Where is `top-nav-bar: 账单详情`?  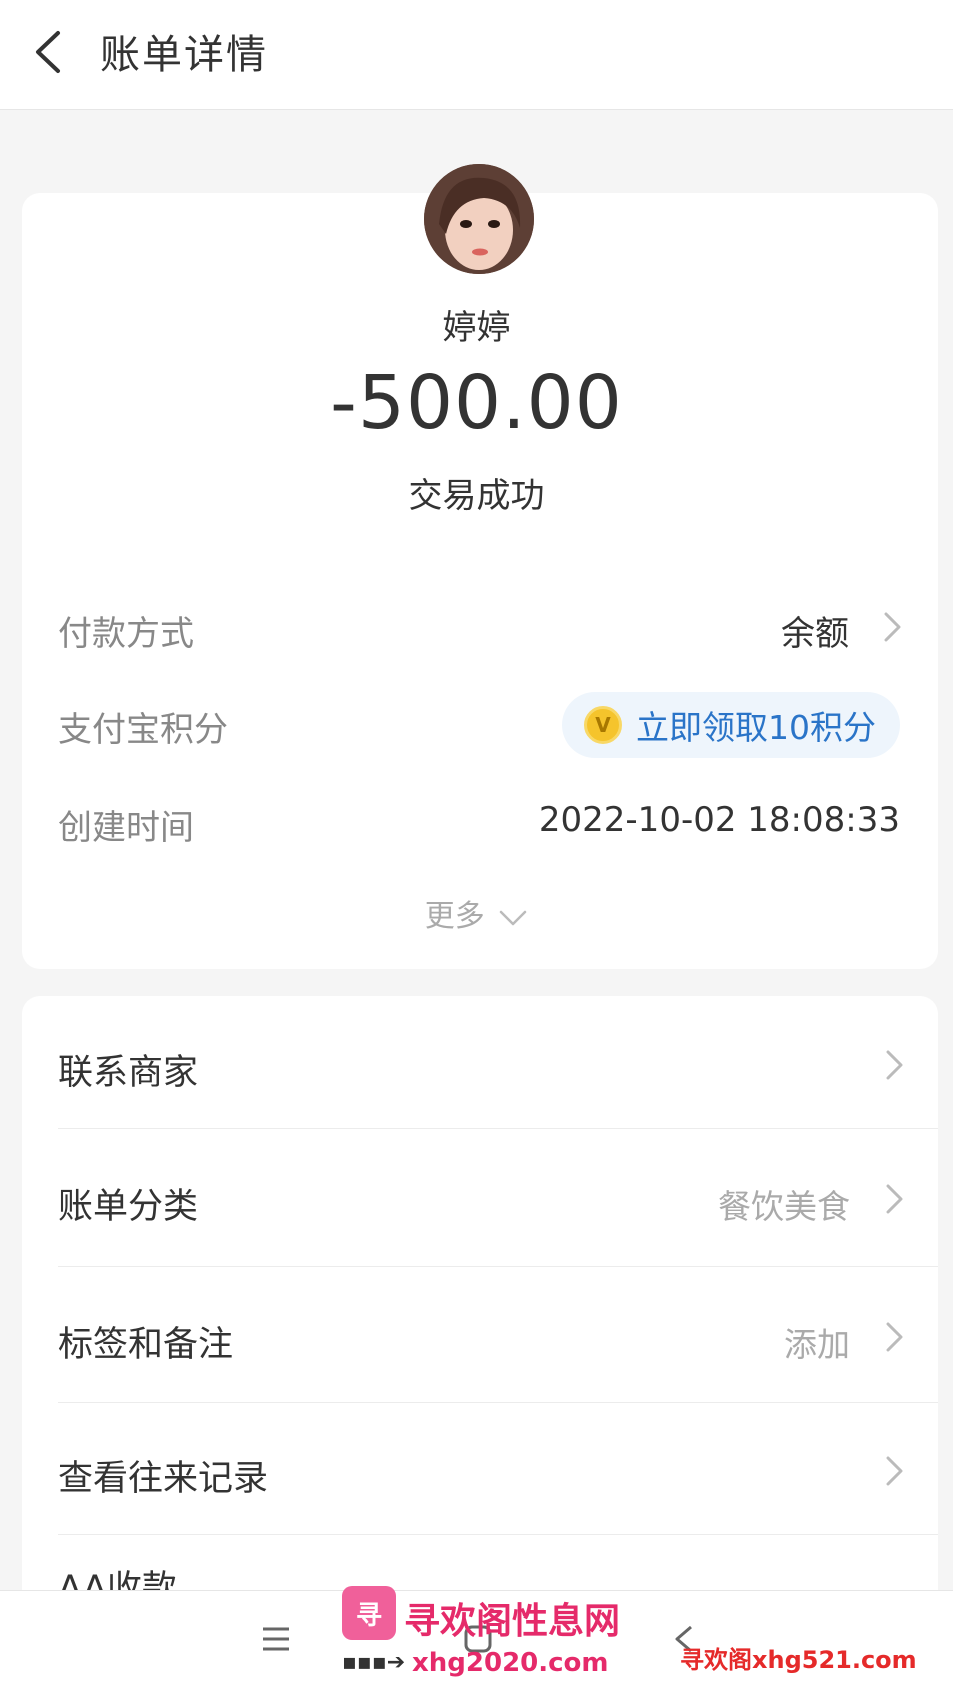
top-nav-bar: 账单详情 is located at coordinates (476, 55).